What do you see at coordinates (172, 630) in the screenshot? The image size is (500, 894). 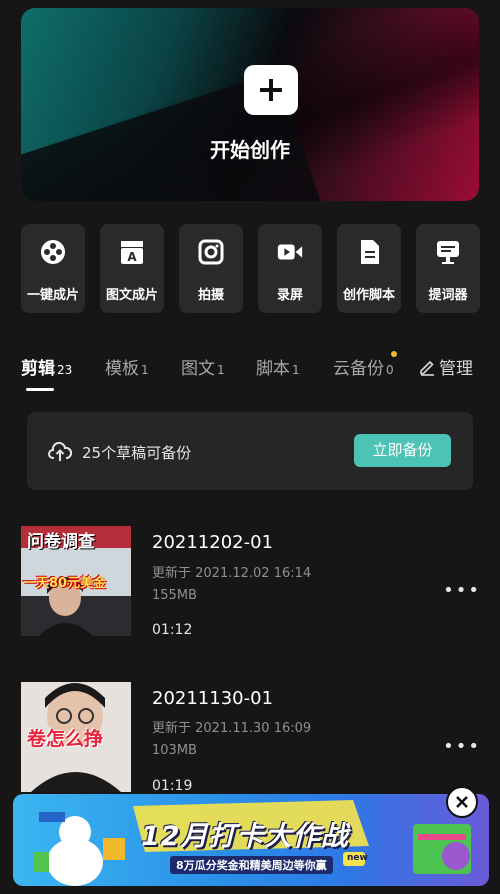 I see `draft-duration: 01:12` at bounding box center [172, 630].